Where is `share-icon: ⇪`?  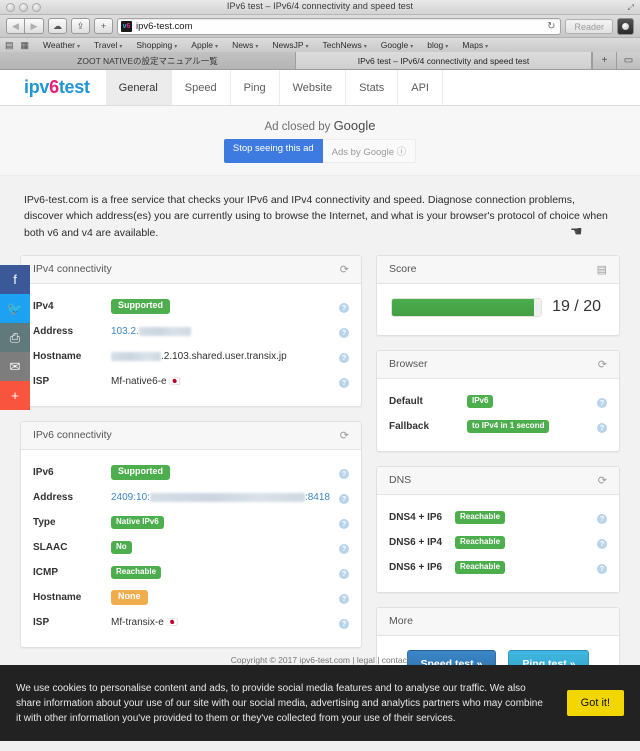 share-icon: ⇪ is located at coordinates (80, 26).